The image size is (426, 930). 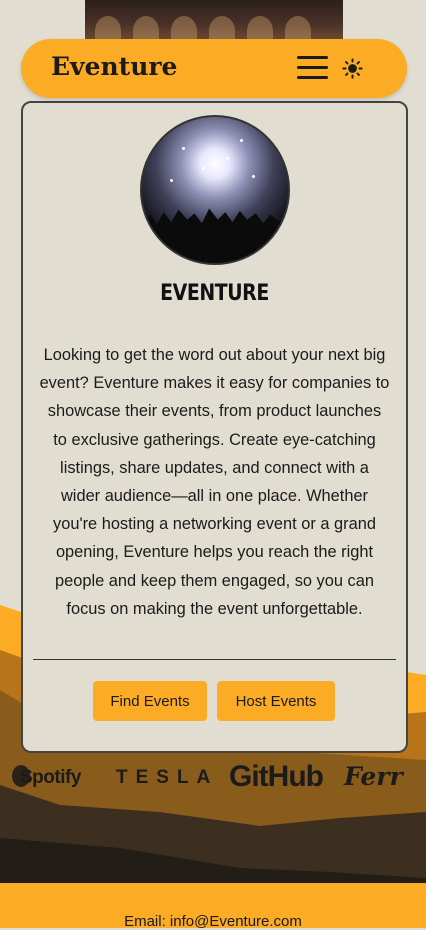 I want to click on divider, so click(x=214, y=659).